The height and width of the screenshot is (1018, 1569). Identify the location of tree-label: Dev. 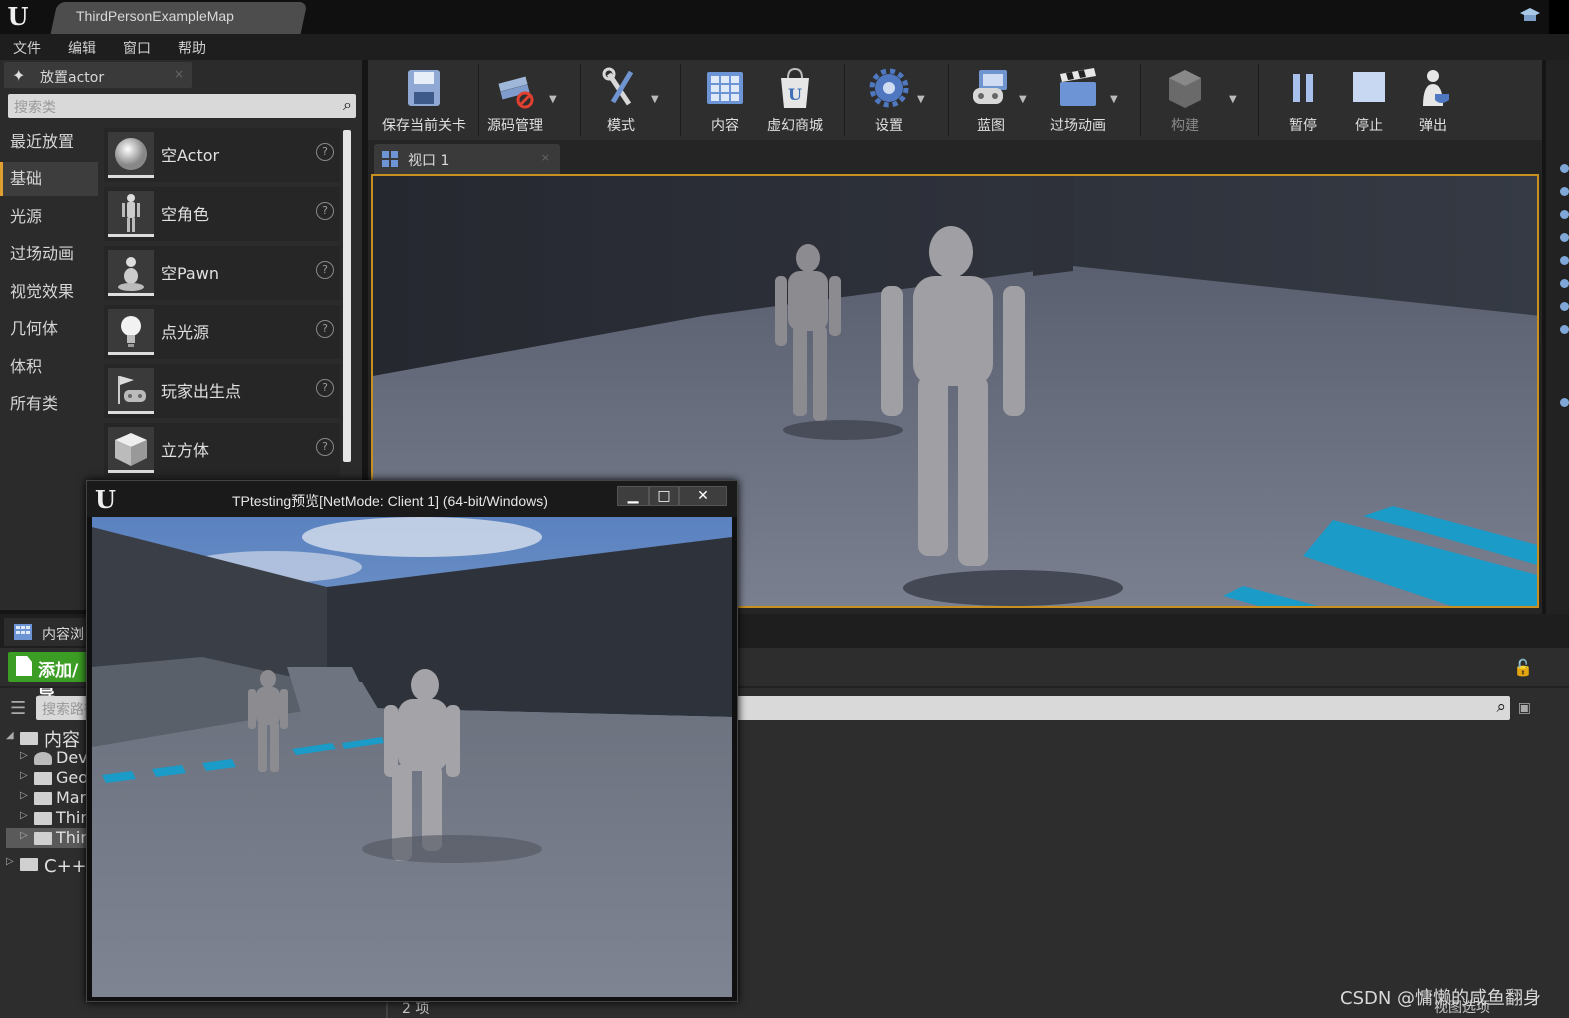
(72, 757).